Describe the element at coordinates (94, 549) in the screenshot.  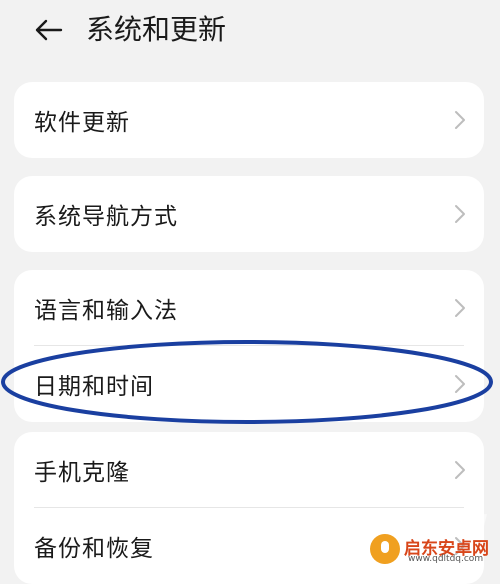
I see `menu-item-label: 备份和恢复` at that location.